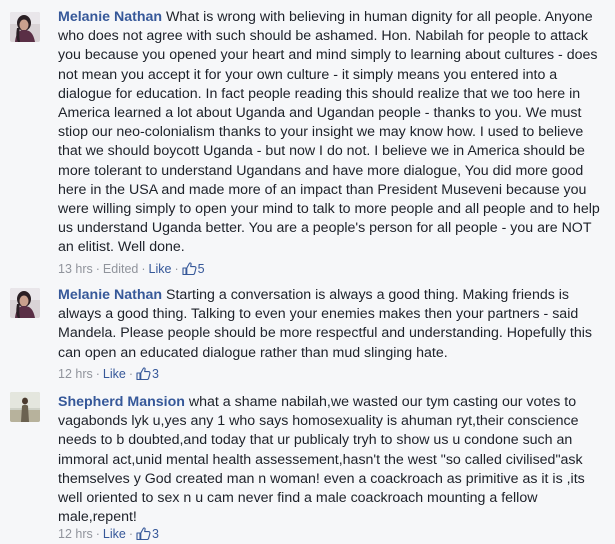 The width and height of the screenshot is (615, 544). I want to click on like-count: 5, so click(201, 269).